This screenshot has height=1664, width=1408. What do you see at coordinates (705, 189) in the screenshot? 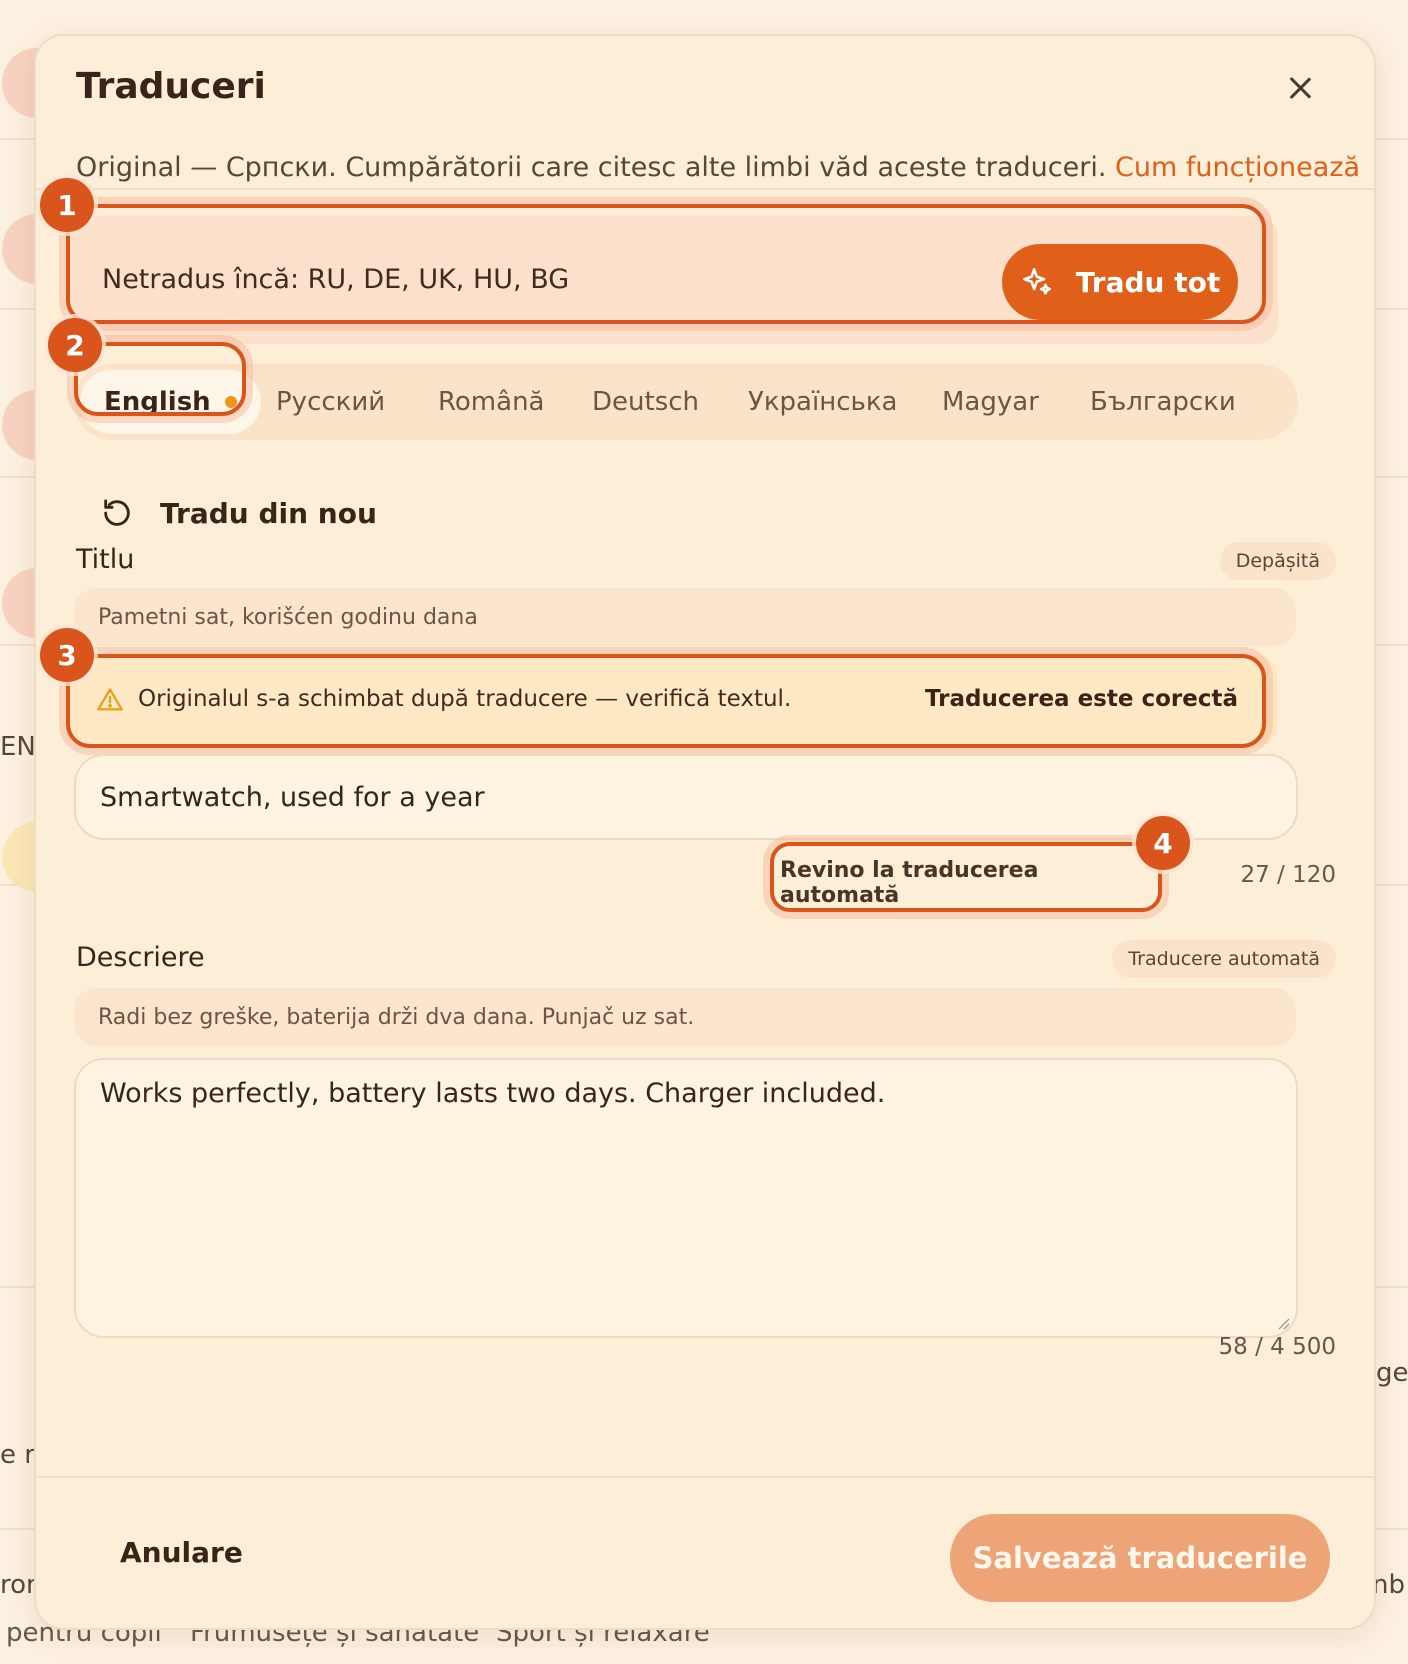
I see `header-divider` at bounding box center [705, 189].